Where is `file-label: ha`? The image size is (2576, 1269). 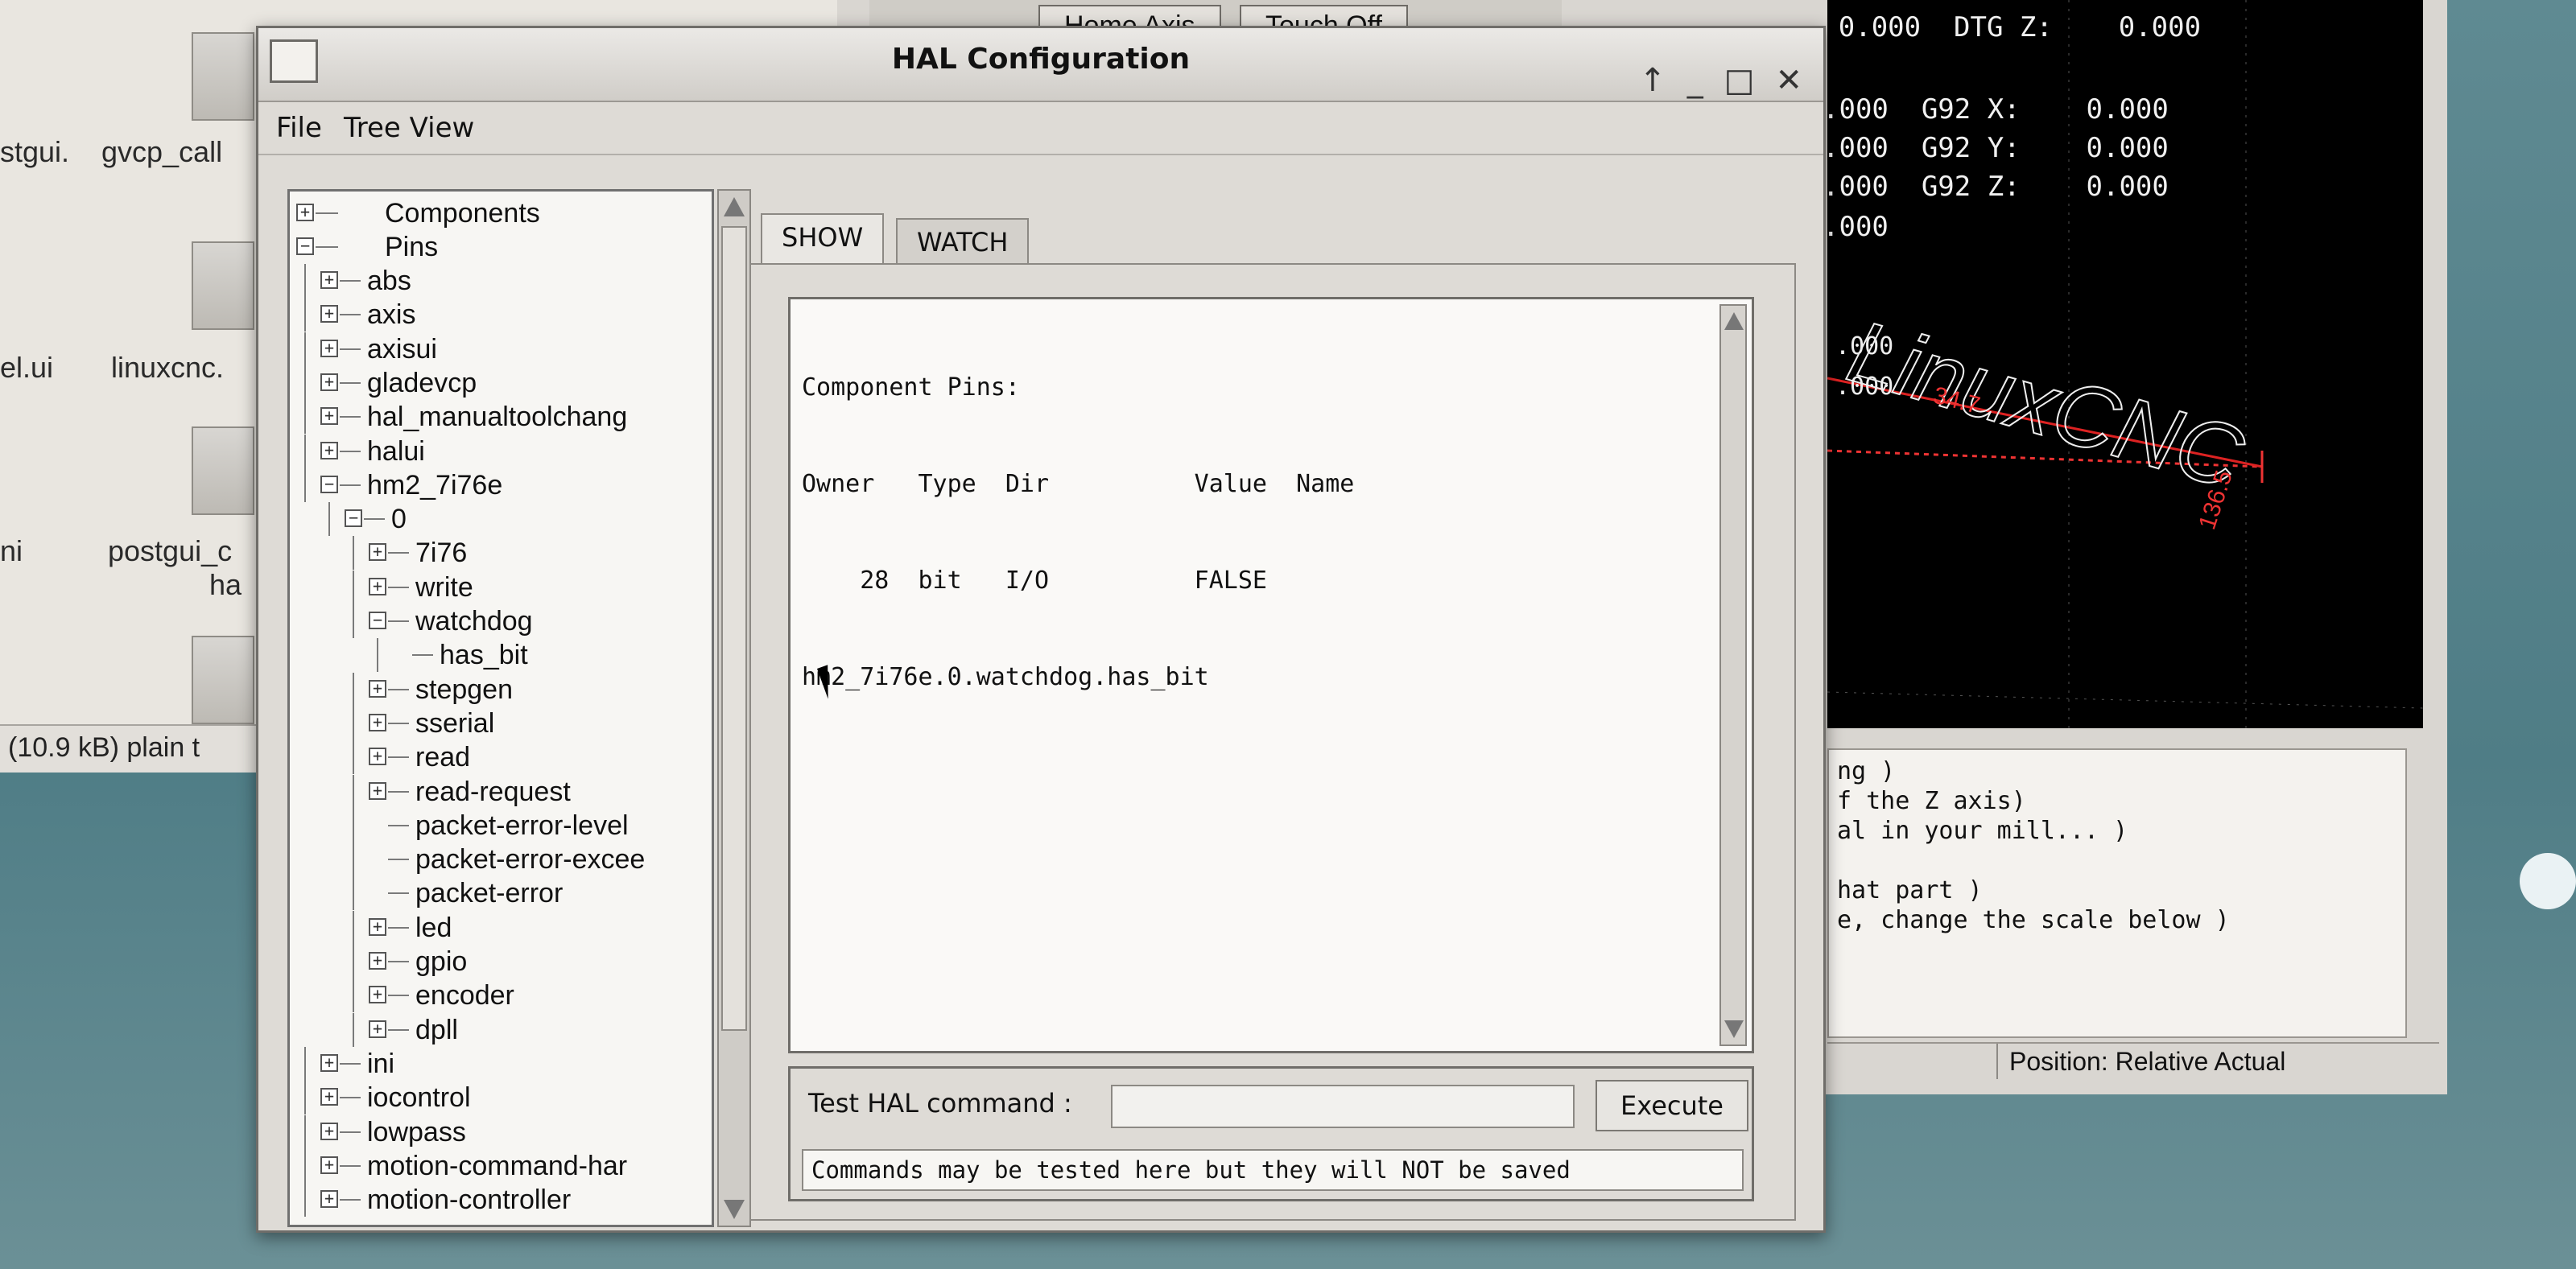
file-label: ha is located at coordinates (225, 585).